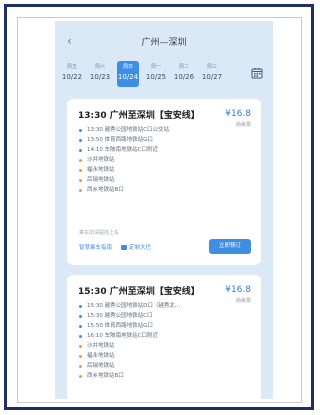  I want to click on date-weekday: 周五, so click(71, 67).